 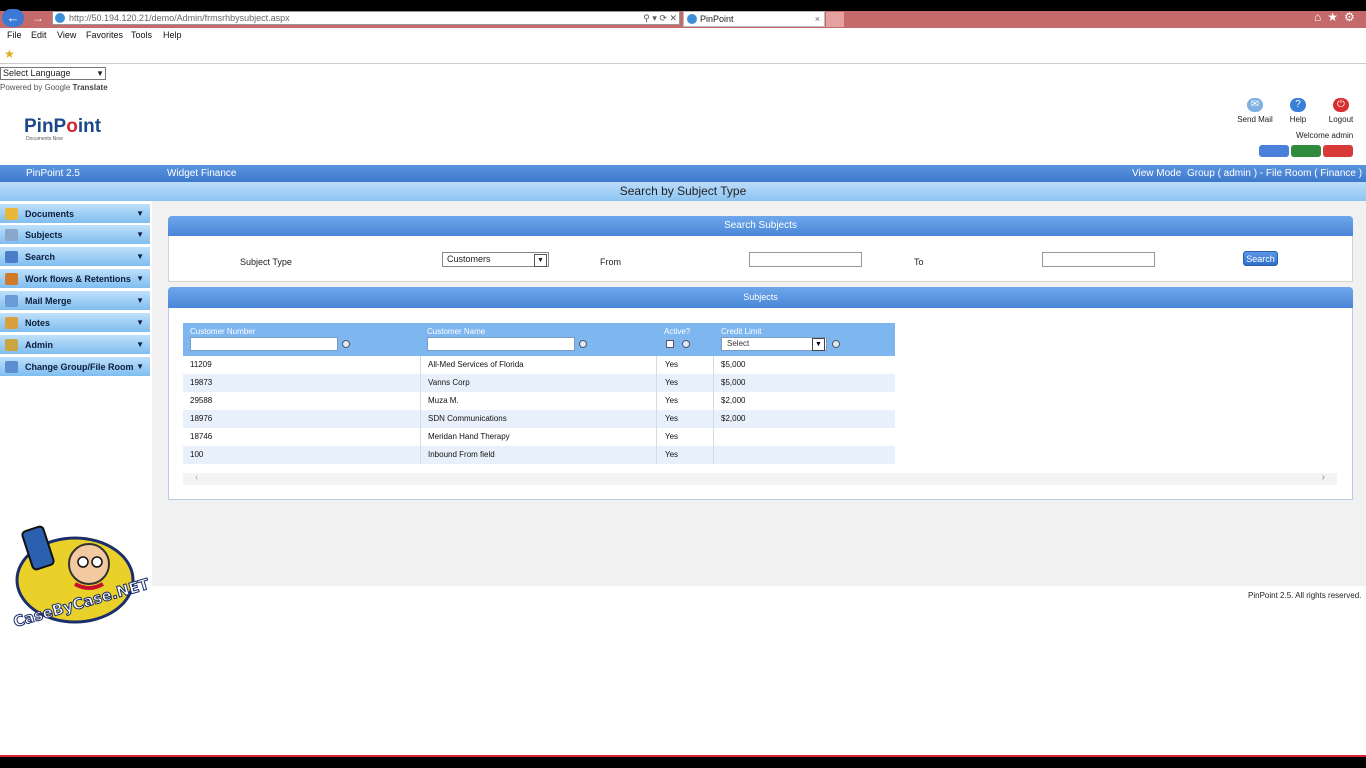 I want to click on search-panel-header: Search Subjects, so click(x=760, y=226).